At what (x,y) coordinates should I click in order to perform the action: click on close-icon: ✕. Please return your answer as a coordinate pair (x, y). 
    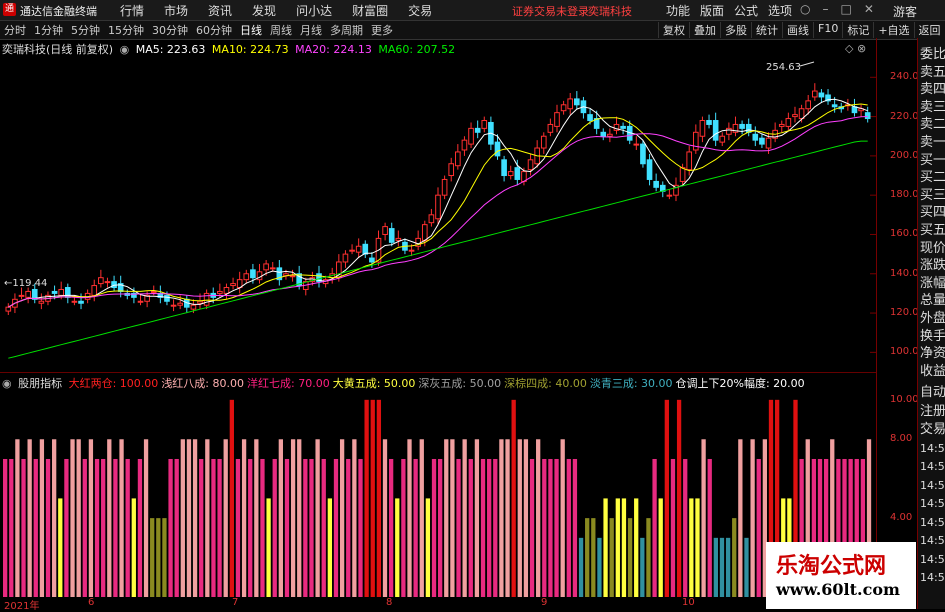
    Looking at the image, I should click on (869, 9).